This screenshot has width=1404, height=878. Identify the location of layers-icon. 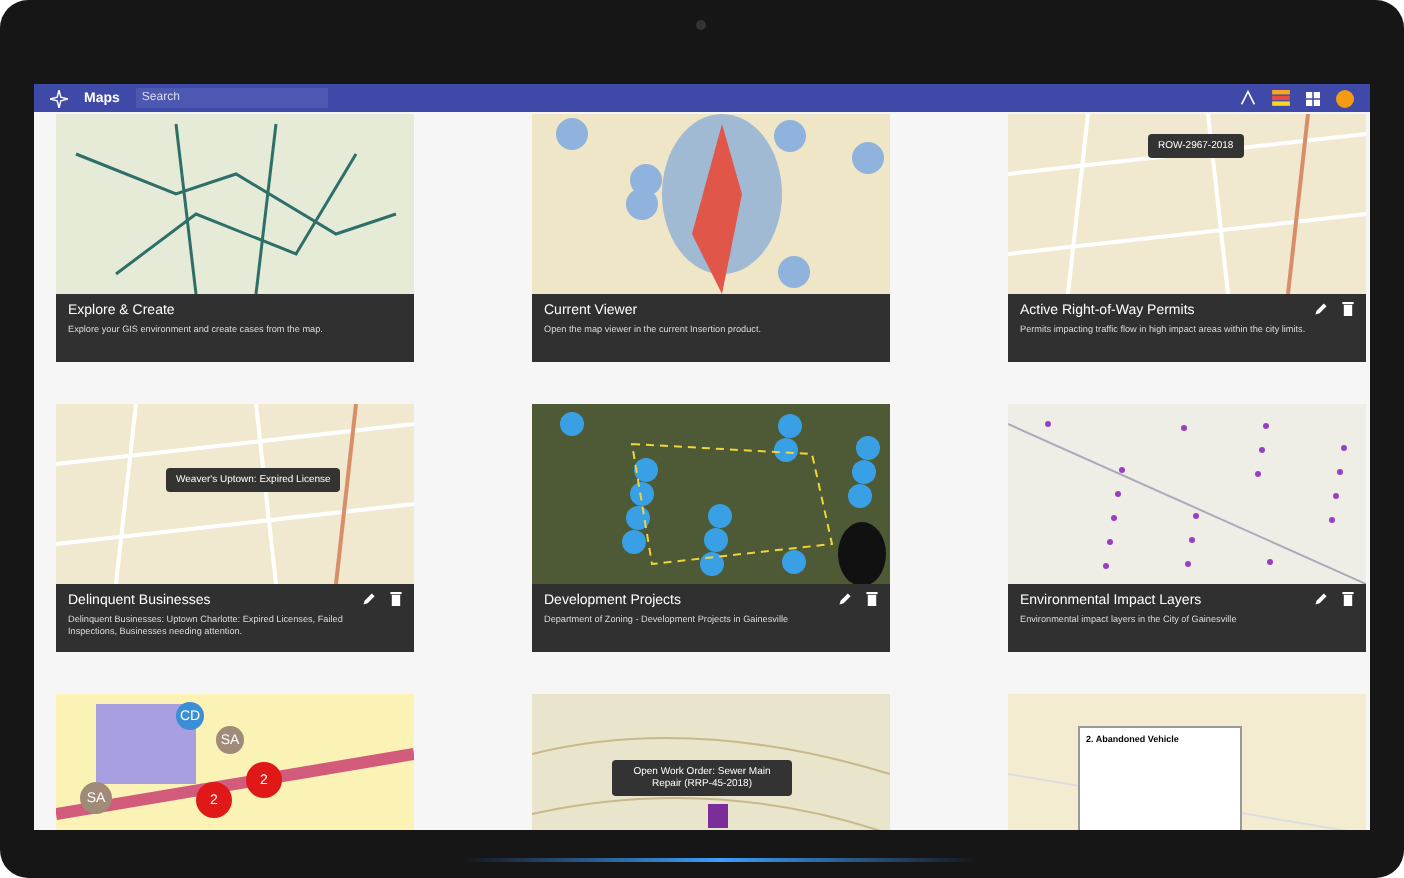
(1281, 98).